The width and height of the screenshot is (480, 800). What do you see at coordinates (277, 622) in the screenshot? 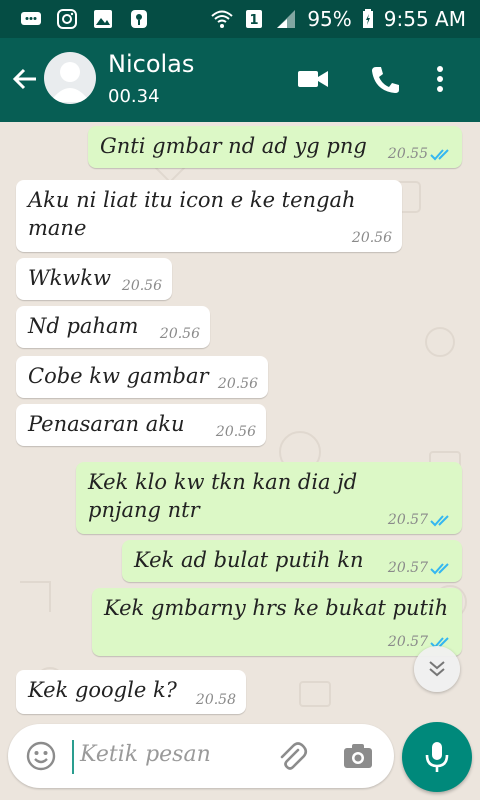
I see `message-bubble-outgoing: Kek gmbarny hrs ke bukat putih 20.57` at bounding box center [277, 622].